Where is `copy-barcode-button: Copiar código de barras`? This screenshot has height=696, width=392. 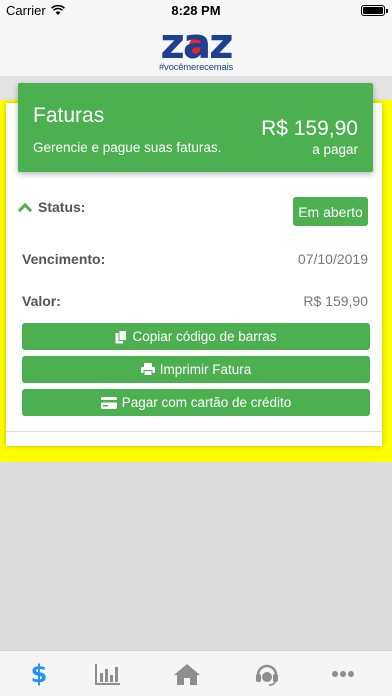 copy-barcode-button: Copiar código de barras is located at coordinates (196, 336).